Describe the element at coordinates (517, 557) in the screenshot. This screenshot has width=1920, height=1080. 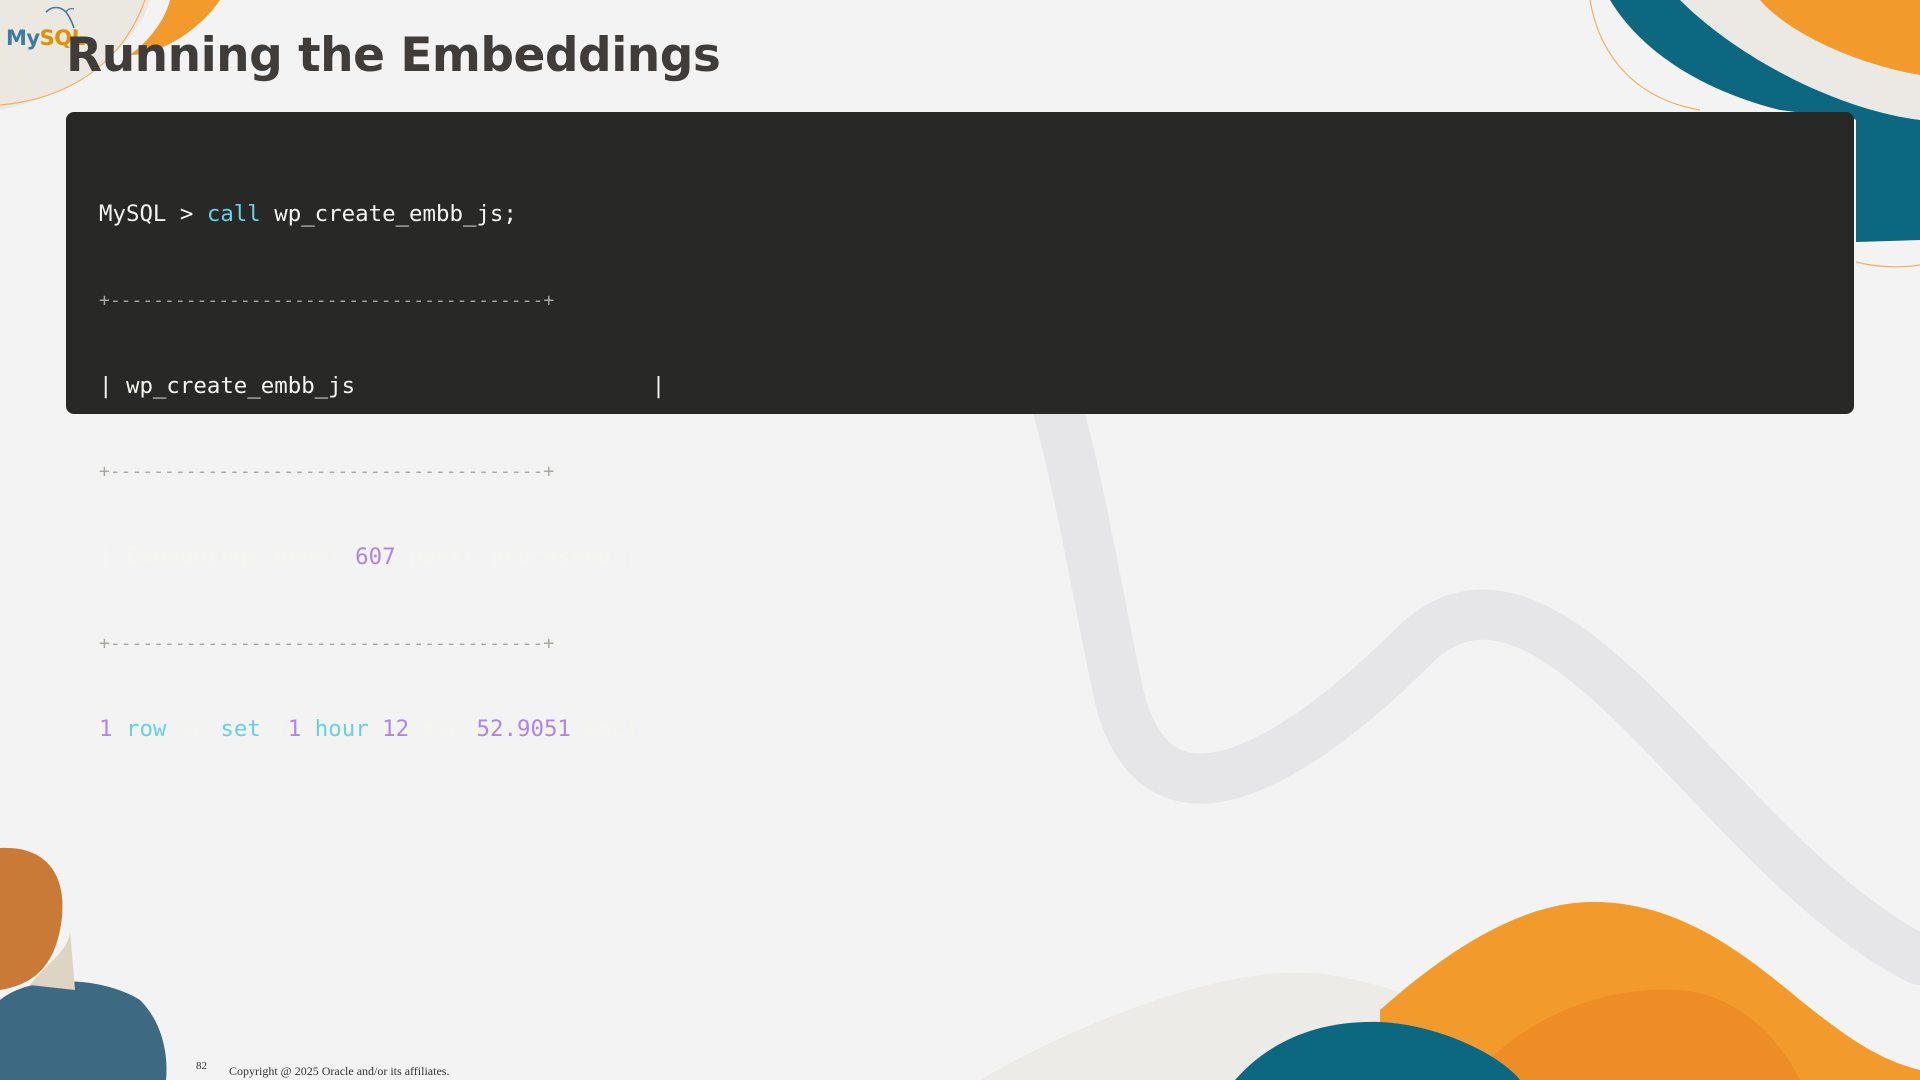
I see `result-suffix: posts processed |` at that location.